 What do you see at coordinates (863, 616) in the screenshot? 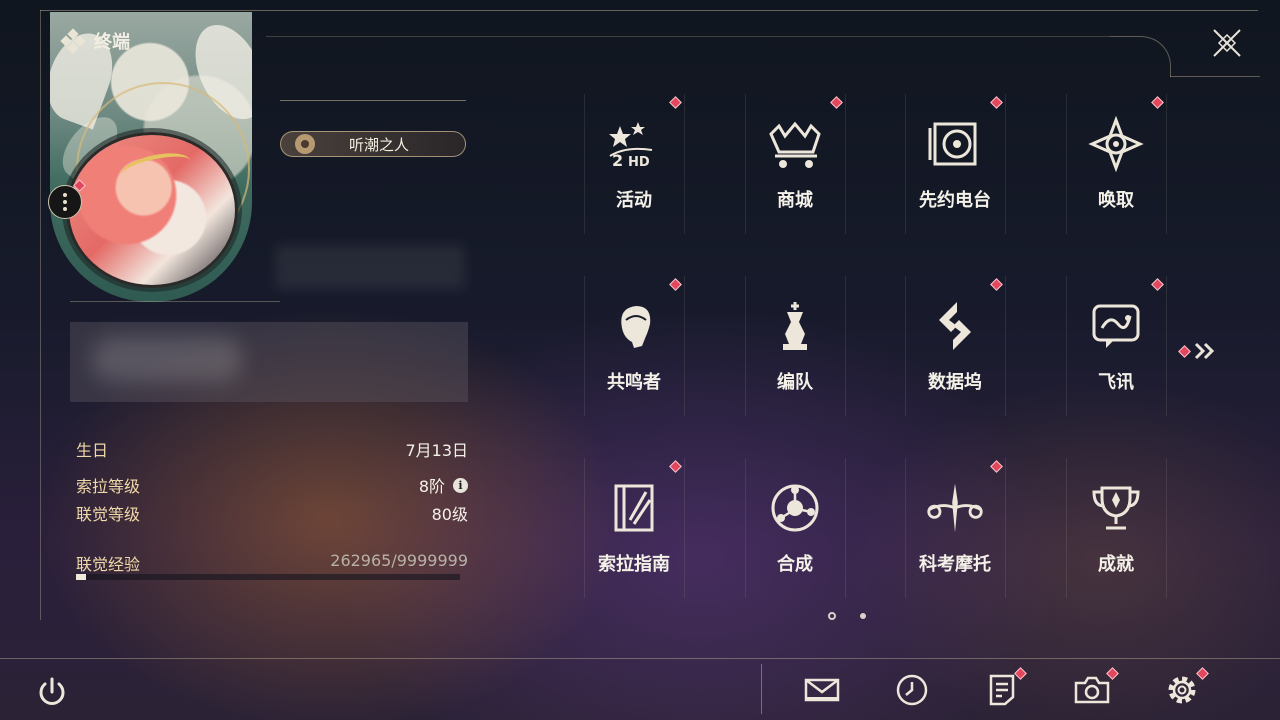
I see `page-dot` at bounding box center [863, 616].